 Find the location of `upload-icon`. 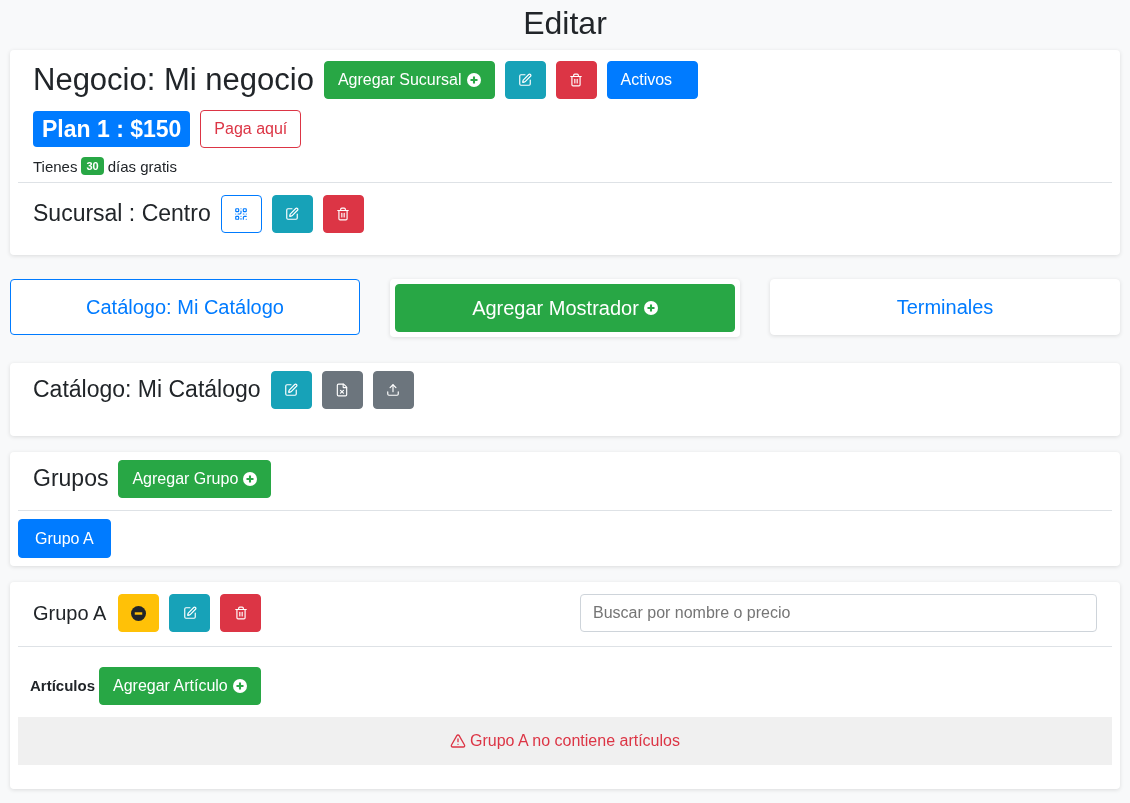

upload-icon is located at coordinates (393, 390).